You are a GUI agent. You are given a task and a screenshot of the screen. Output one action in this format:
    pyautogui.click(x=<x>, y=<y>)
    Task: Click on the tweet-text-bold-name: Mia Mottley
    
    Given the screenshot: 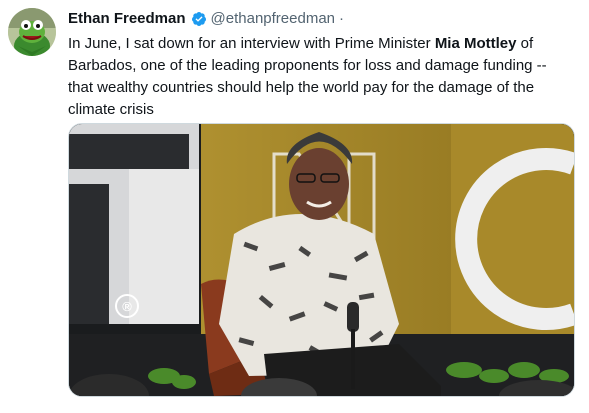 What is the action you would take?
    pyautogui.click(x=475, y=43)
    